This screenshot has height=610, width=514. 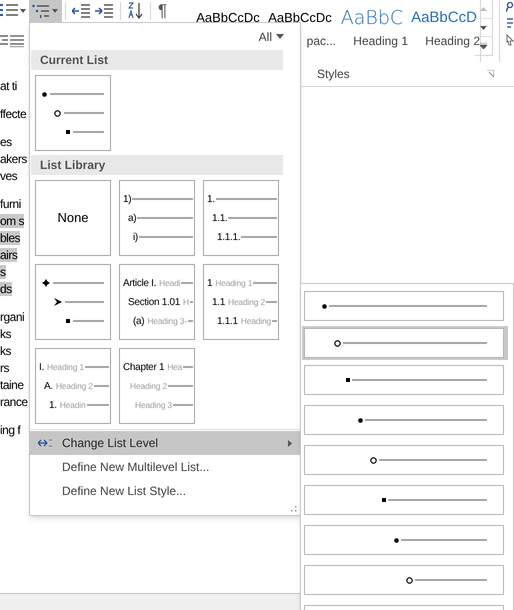 I want to click on heading-label: Headi, so click(x=169, y=283).